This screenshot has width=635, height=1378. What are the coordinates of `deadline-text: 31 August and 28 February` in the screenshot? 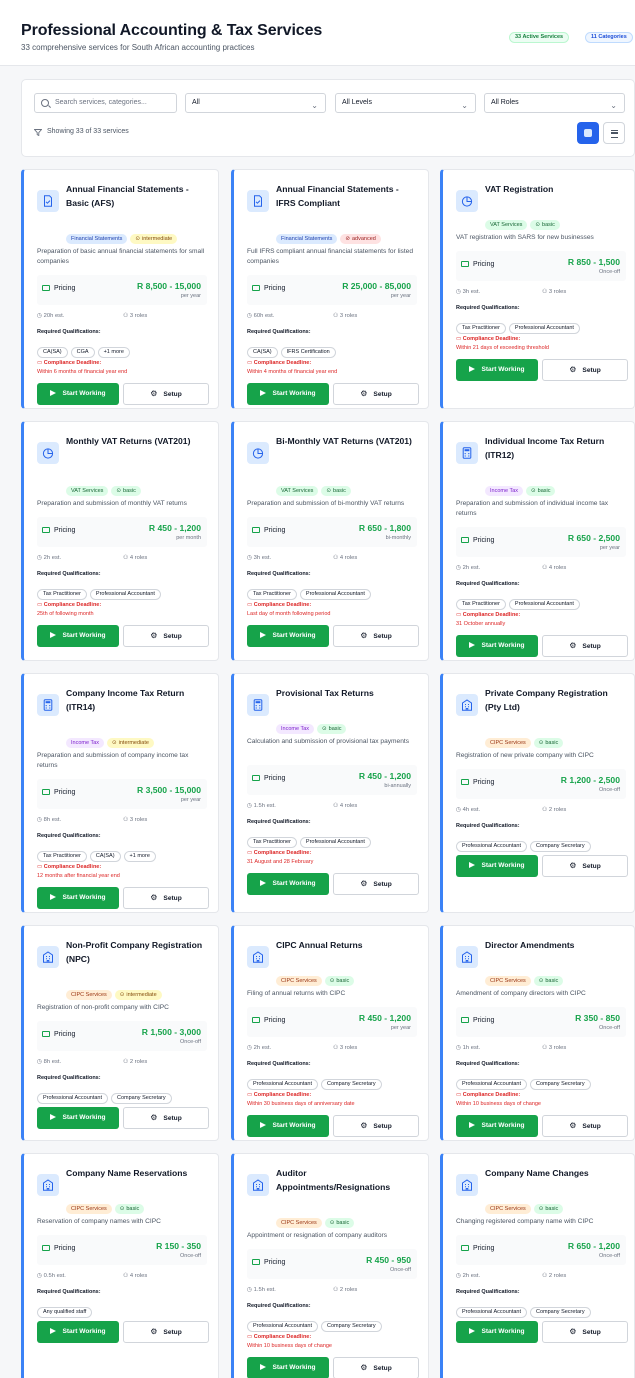 It's located at (280, 862).